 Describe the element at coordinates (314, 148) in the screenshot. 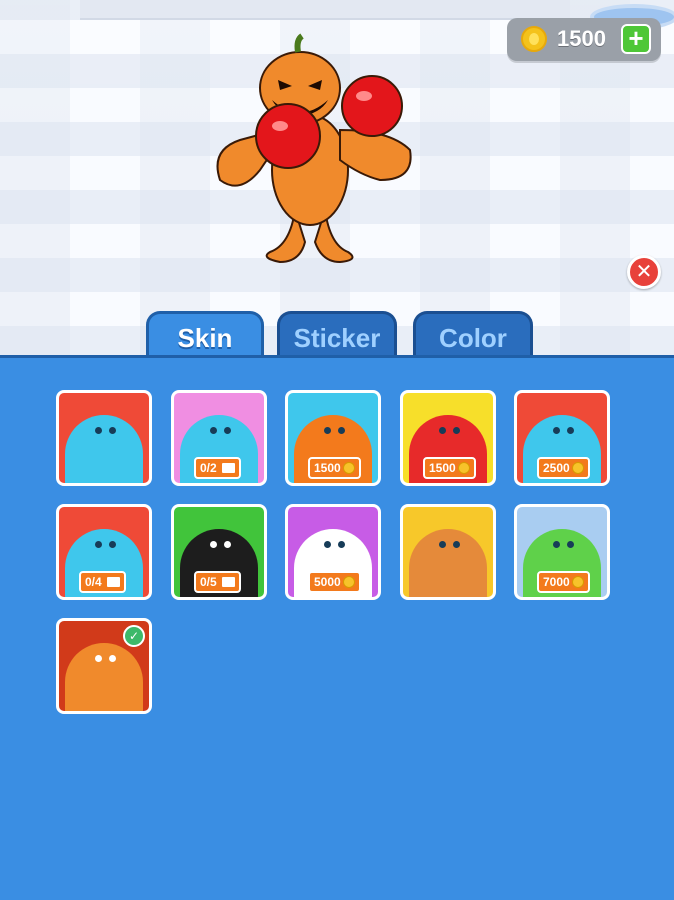

I see `character-preview` at that location.